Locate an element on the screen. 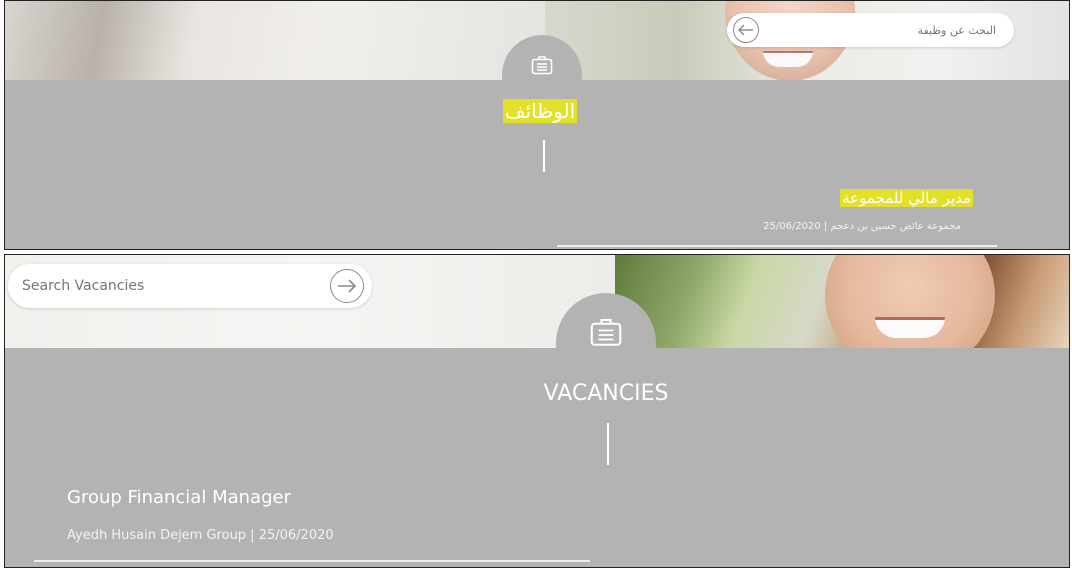 This screenshot has width=1072, height=572. arrow-right-icon is located at coordinates (347, 286).